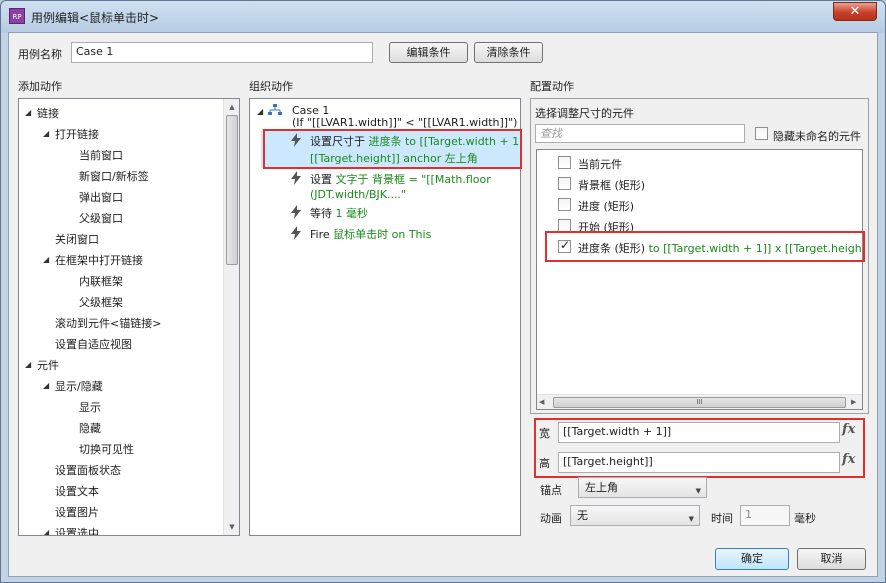 This screenshot has height=583, width=886. Describe the element at coordinates (370, 234) in the screenshot. I see `action-item: Fire 鼠标单击时 on This` at that location.